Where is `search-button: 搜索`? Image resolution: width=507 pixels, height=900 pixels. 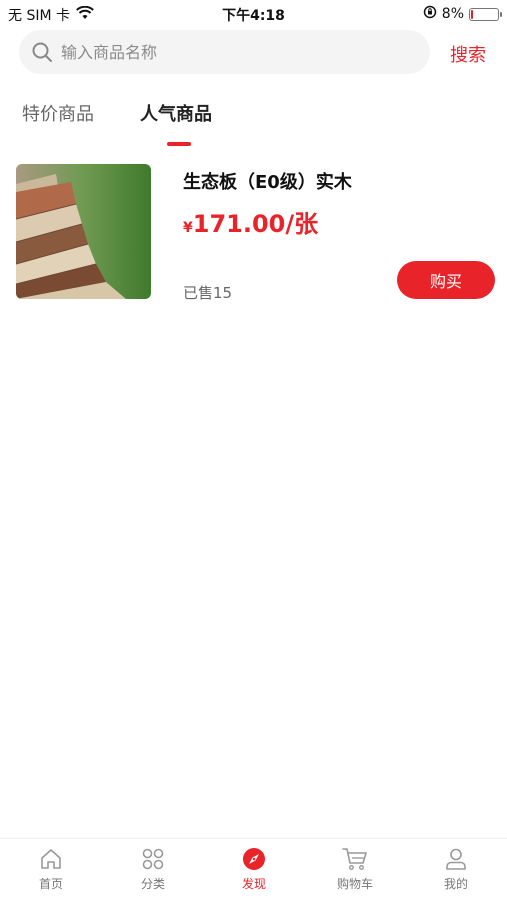 search-button: 搜索 is located at coordinates (468, 54).